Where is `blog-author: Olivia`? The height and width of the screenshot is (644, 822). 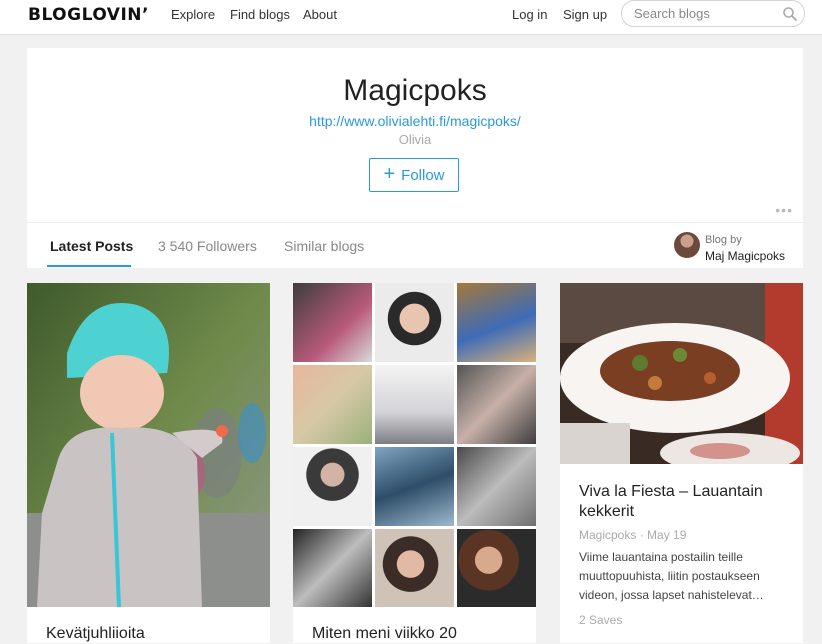 blog-author: Olivia is located at coordinates (415, 139).